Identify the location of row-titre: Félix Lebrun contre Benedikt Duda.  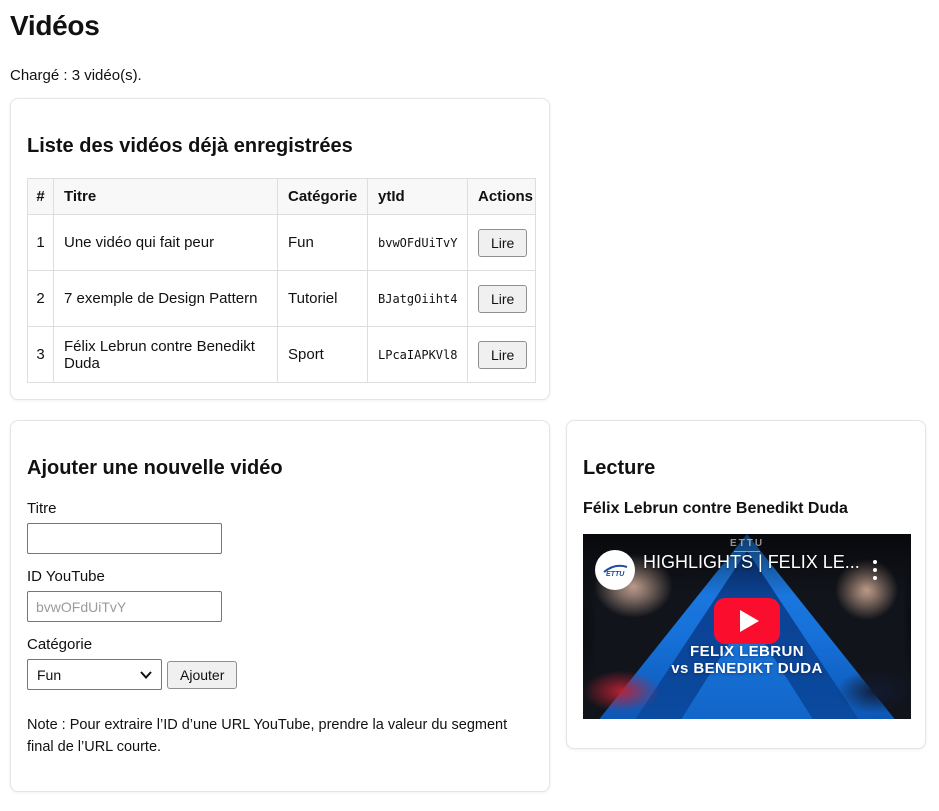
(165, 354).